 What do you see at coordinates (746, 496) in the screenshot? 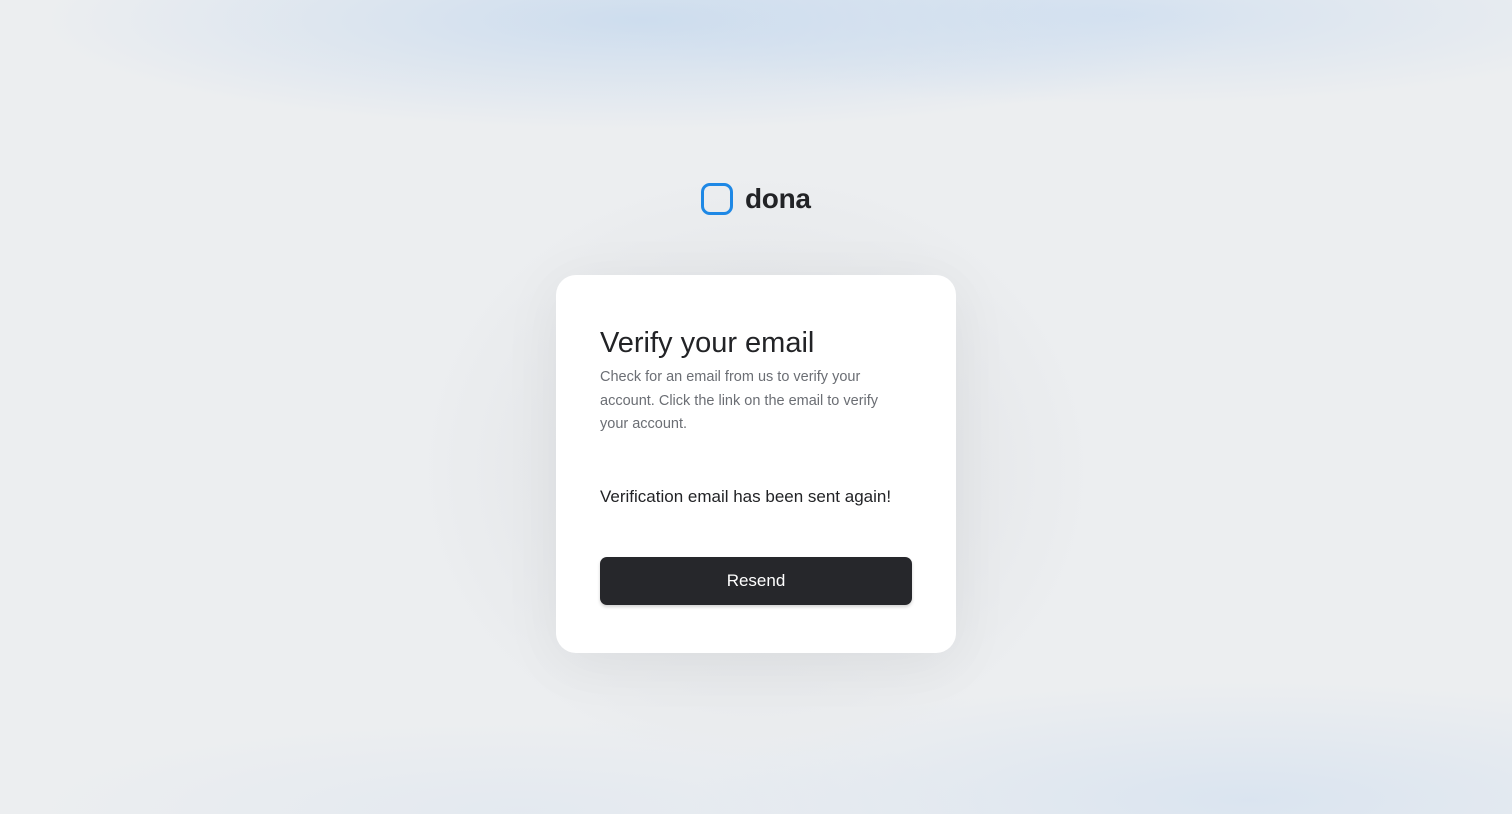
I see `status-message: Verification email has been sent again!` at bounding box center [746, 496].